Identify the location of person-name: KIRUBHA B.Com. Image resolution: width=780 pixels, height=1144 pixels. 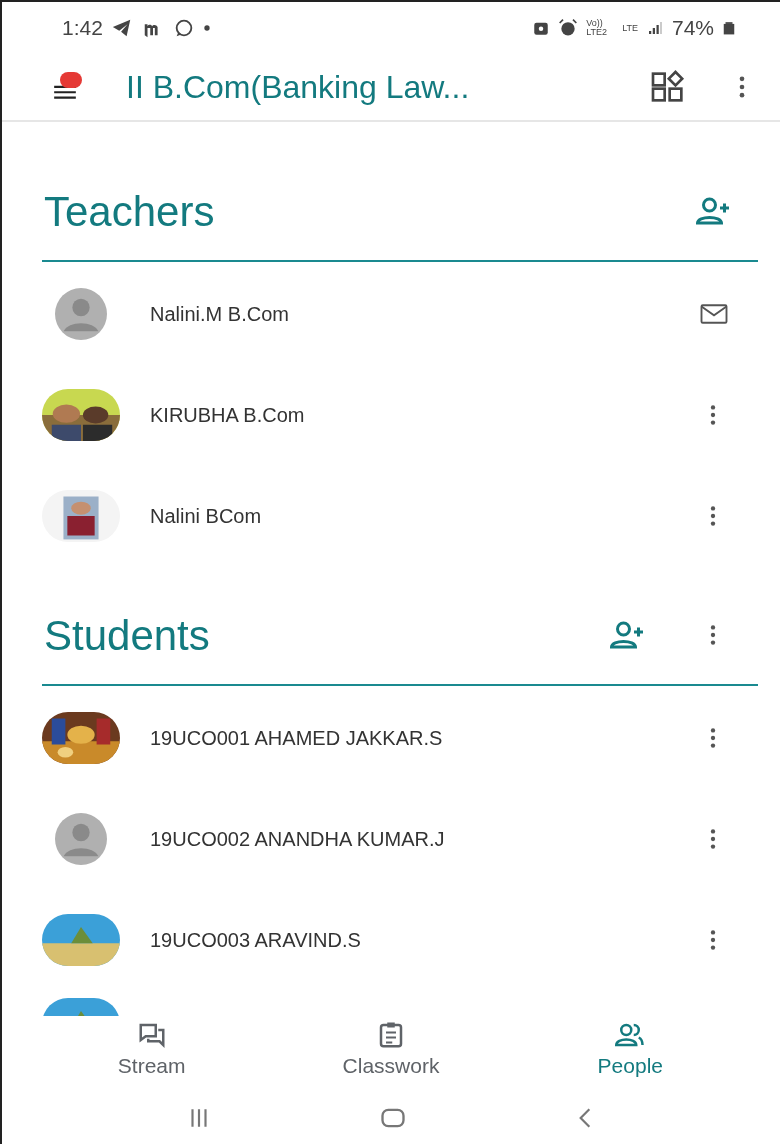
(425, 414).